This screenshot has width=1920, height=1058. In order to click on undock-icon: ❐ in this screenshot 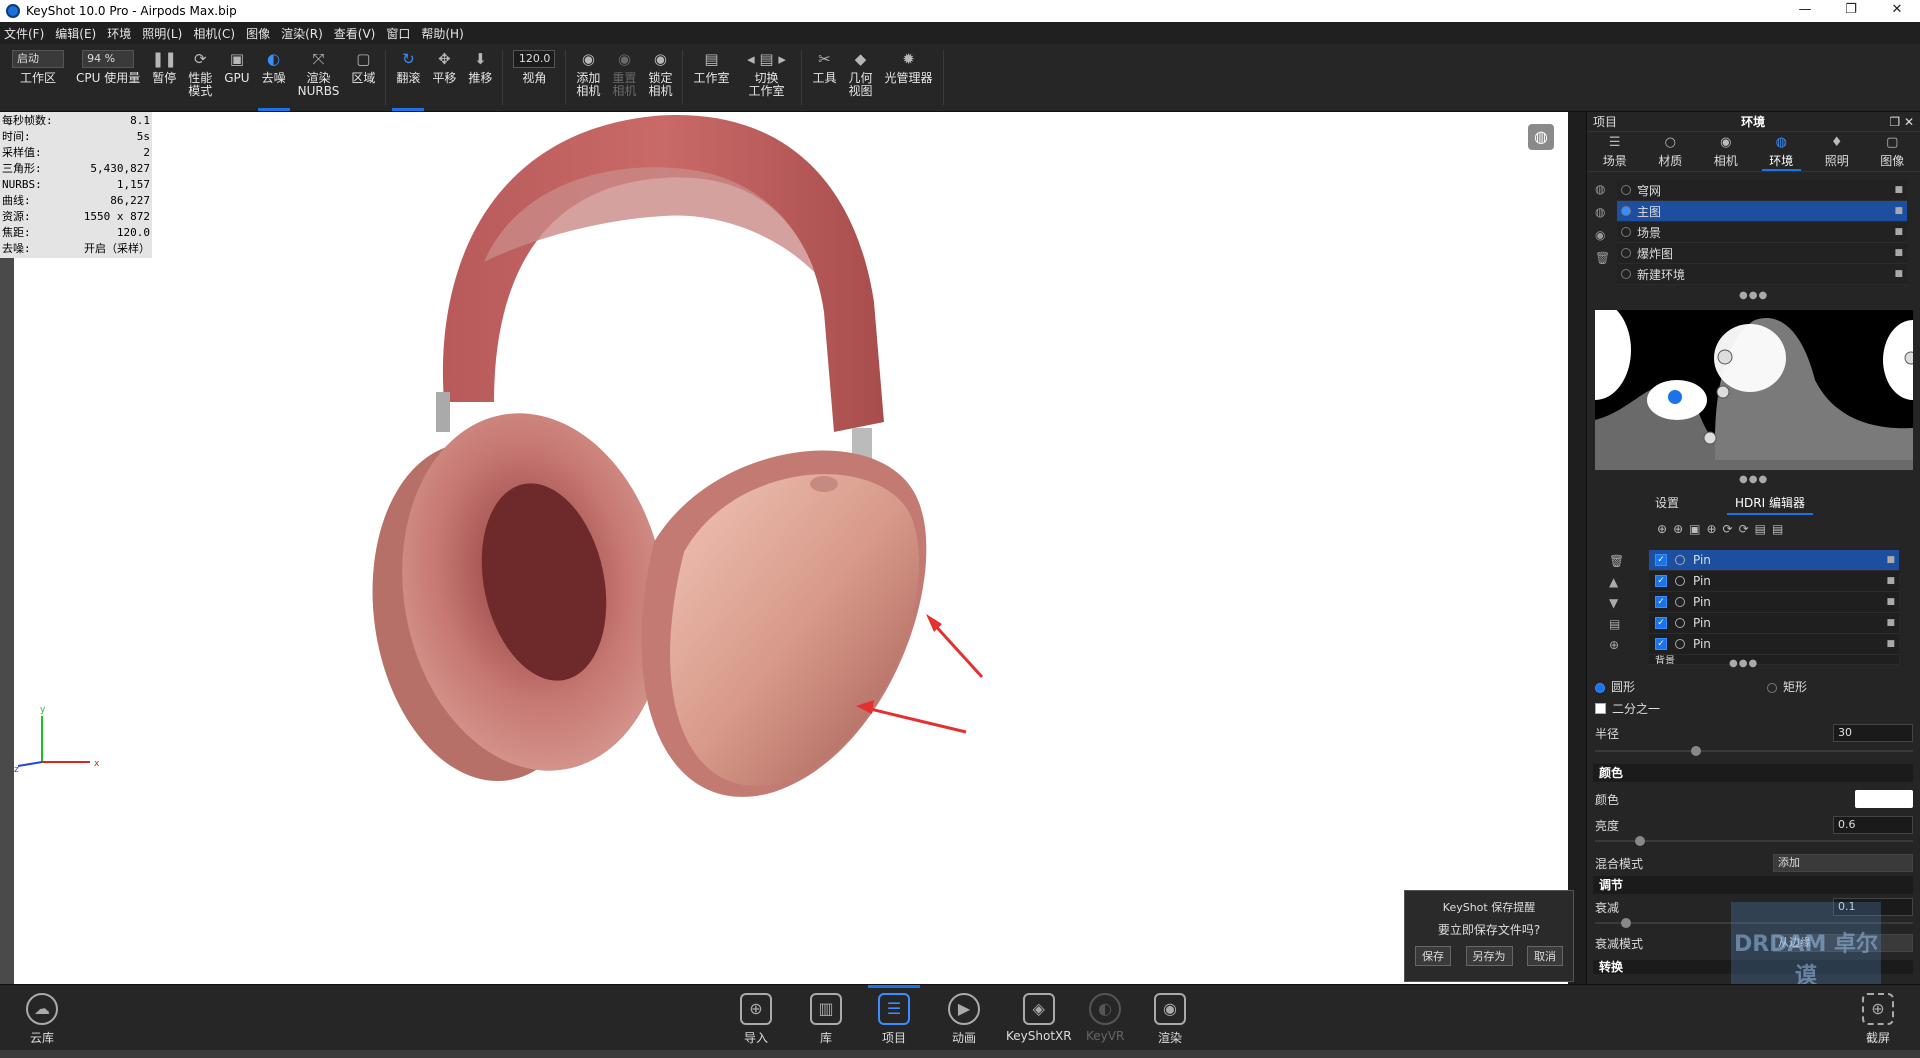, I will do `click(1894, 122)`.